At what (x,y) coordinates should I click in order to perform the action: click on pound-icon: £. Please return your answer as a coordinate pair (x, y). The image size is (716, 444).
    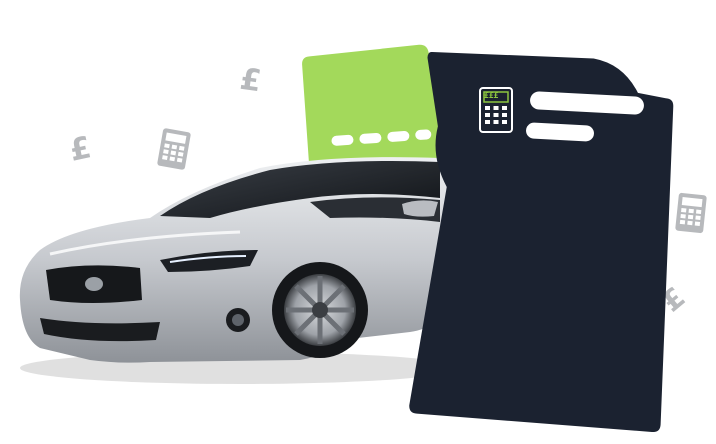
    Looking at the image, I should click on (250, 80).